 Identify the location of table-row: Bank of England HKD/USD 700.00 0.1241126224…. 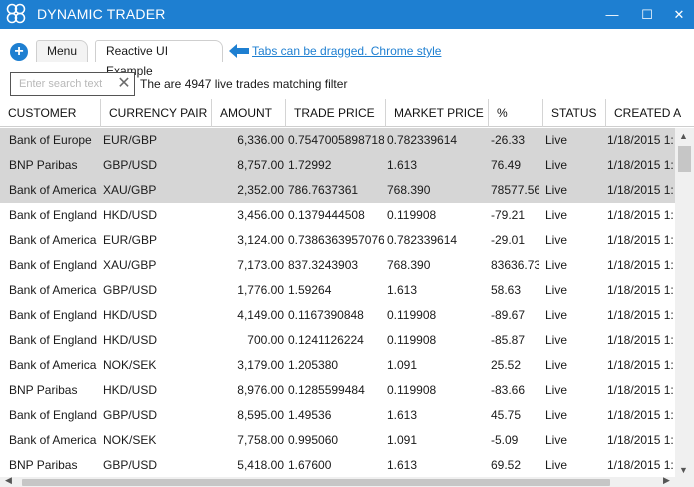
(337, 340).